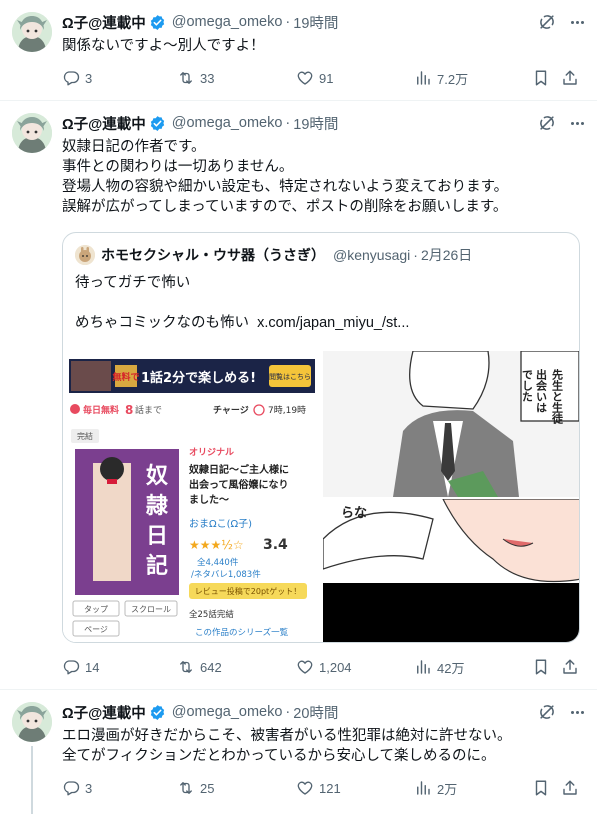 This screenshot has width=597, height=814. What do you see at coordinates (275, 545) in the screenshot?
I see `rating-value: 3.4` at bounding box center [275, 545].